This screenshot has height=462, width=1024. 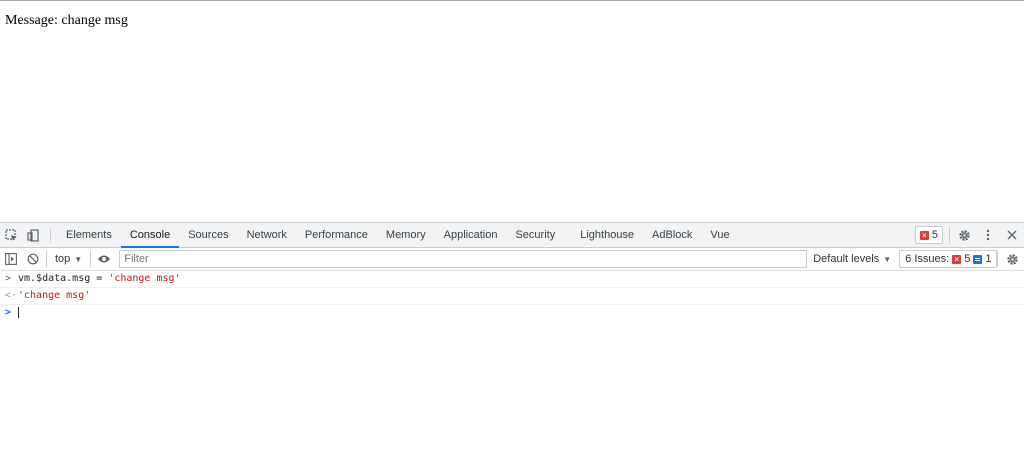 What do you see at coordinates (512, 0) in the screenshot?
I see `page-top-border` at bounding box center [512, 0].